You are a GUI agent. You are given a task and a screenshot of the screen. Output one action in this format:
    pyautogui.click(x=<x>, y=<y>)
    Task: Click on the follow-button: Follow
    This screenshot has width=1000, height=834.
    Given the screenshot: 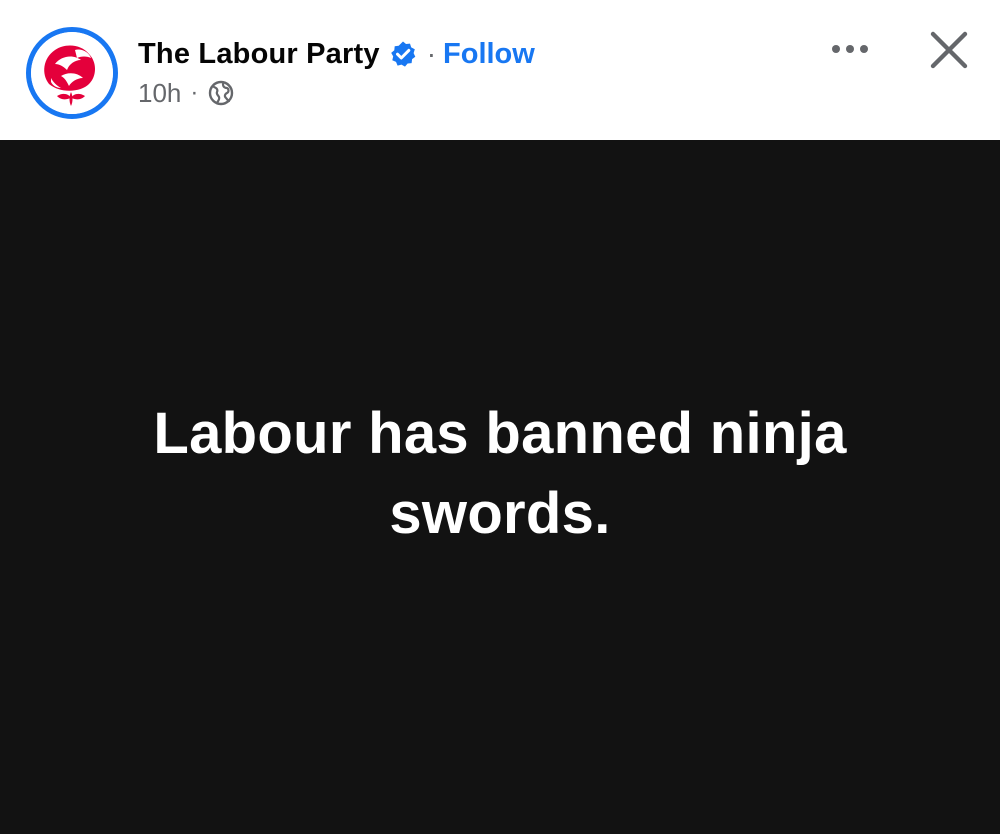 What is the action you would take?
    pyautogui.click(x=489, y=54)
    